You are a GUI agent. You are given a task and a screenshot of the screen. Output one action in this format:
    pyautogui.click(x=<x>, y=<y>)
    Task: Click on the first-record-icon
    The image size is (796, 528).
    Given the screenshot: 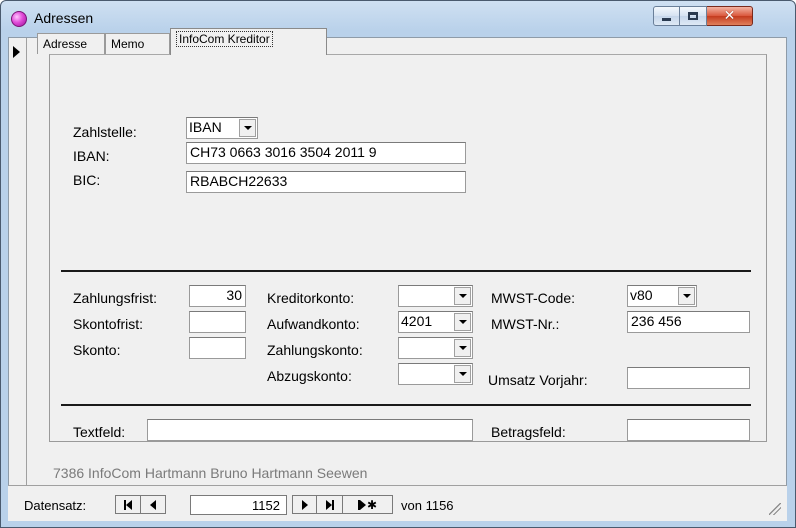 What is the action you would take?
    pyautogui.click(x=128, y=504)
    